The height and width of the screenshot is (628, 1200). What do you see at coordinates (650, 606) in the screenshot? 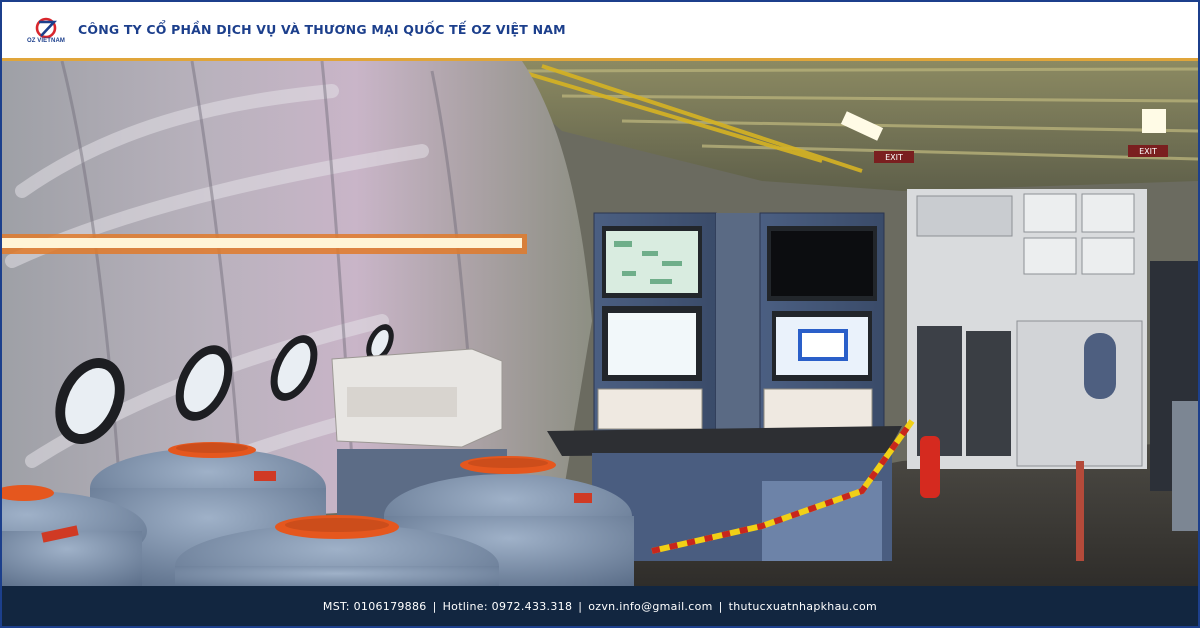
I see `email-link: ozvn.info@gmail.com` at bounding box center [650, 606].